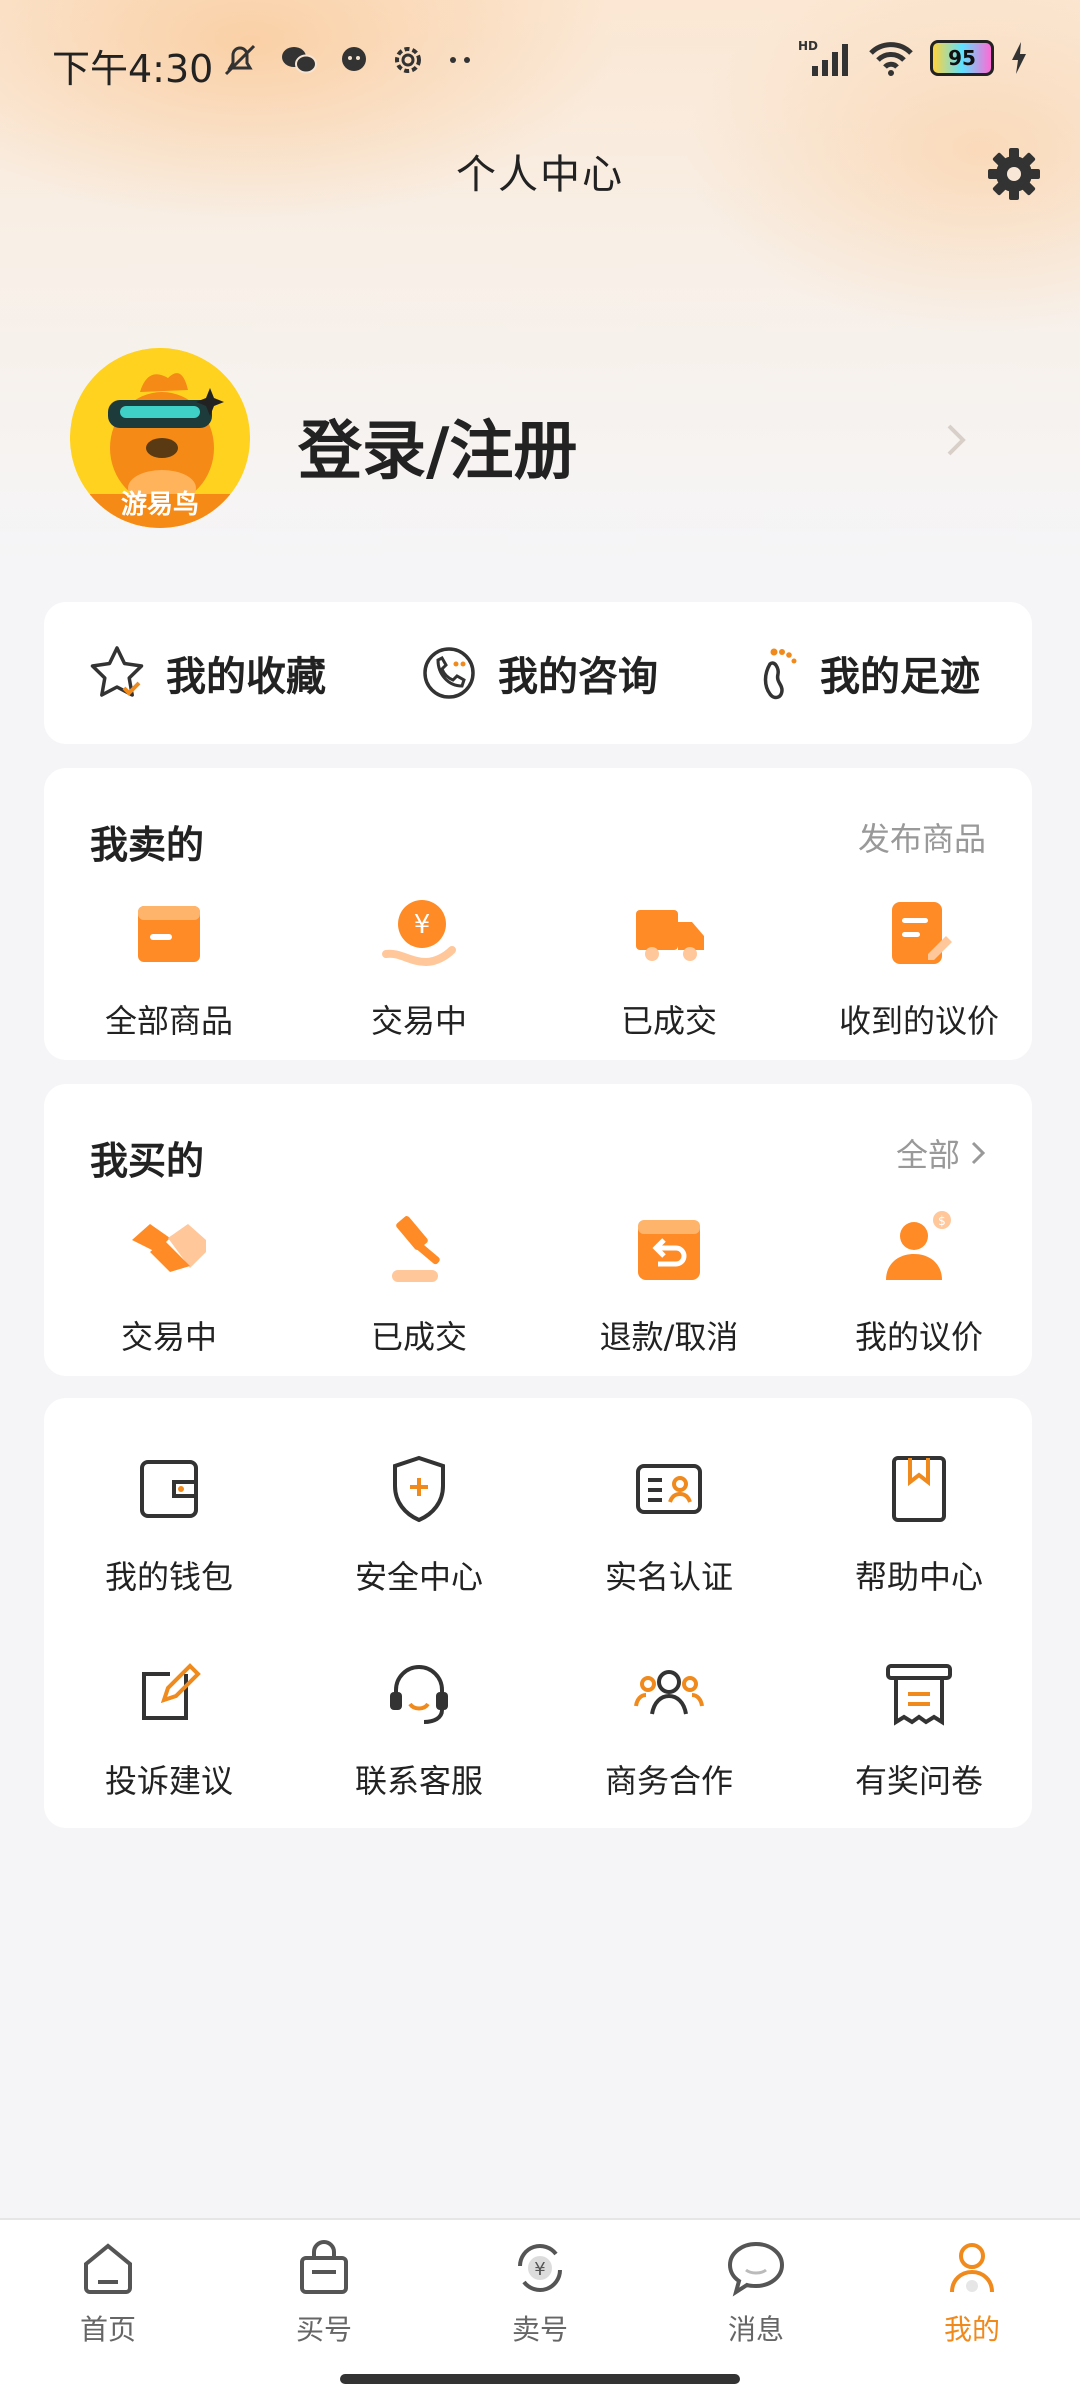 The height and width of the screenshot is (2402, 1080). What do you see at coordinates (168, 1781) in the screenshot?
I see `complaint-label: 投诉建议` at bounding box center [168, 1781].